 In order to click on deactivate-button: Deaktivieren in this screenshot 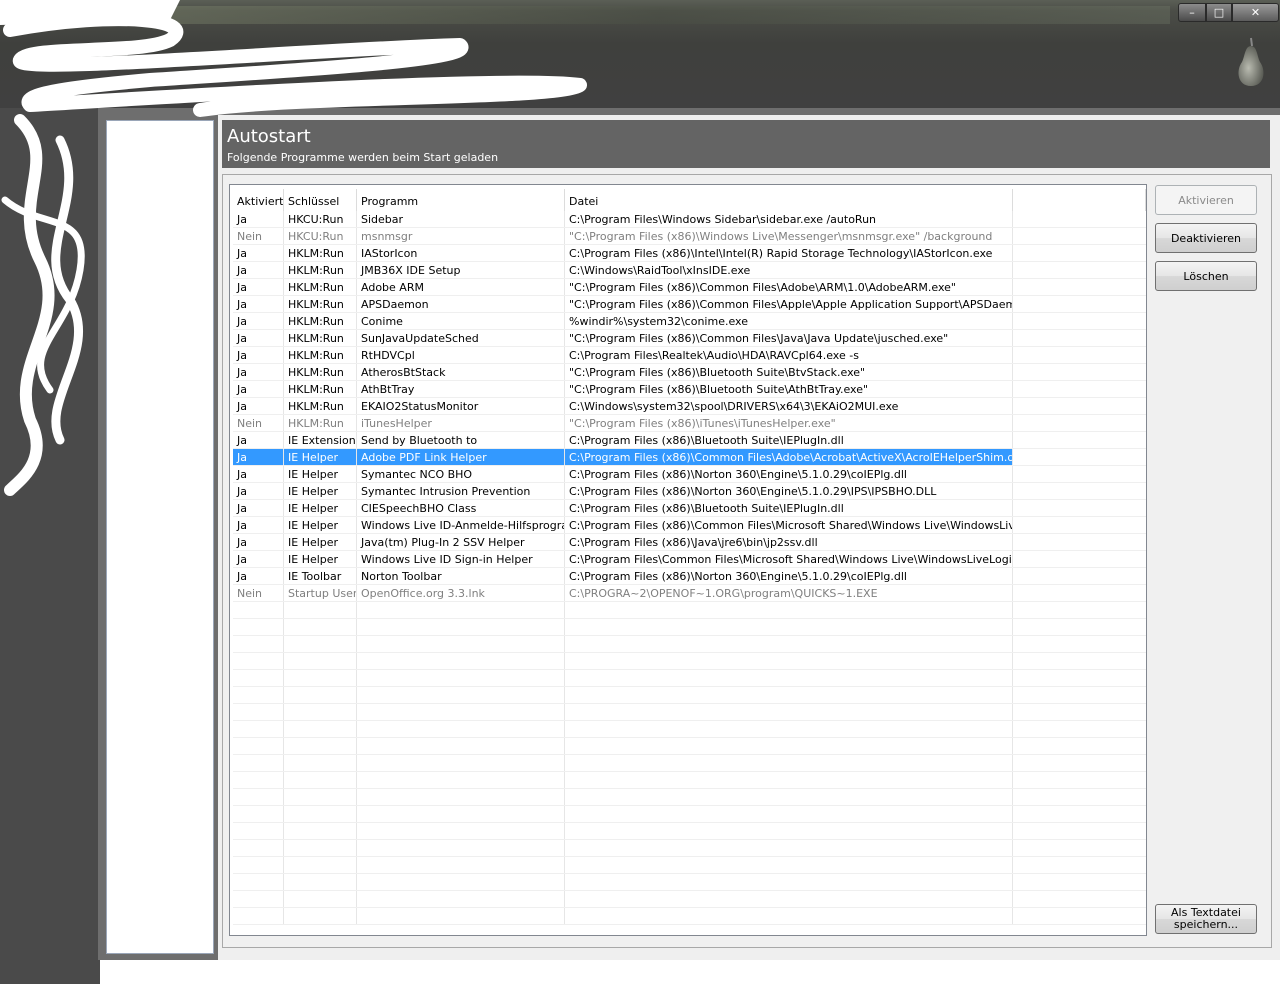, I will do `click(1206, 238)`.